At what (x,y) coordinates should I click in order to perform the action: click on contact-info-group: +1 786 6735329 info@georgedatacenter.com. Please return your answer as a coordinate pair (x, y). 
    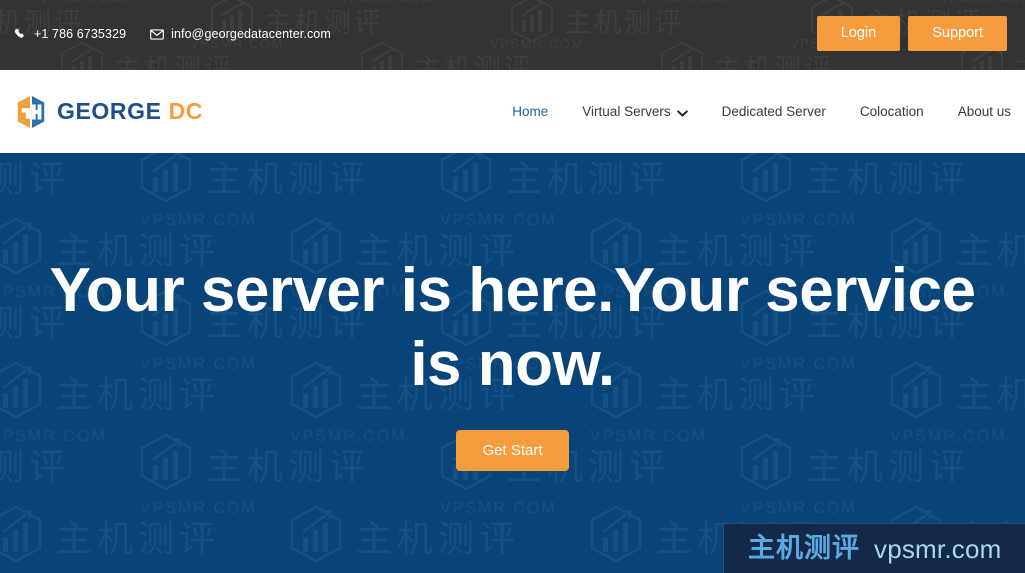
    Looking at the image, I should click on (165, 34).